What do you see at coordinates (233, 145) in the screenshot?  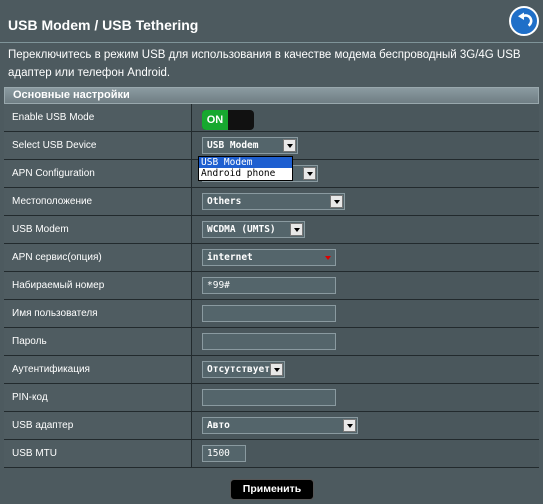 I see `select-value: USB Modem` at bounding box center [233, 145].